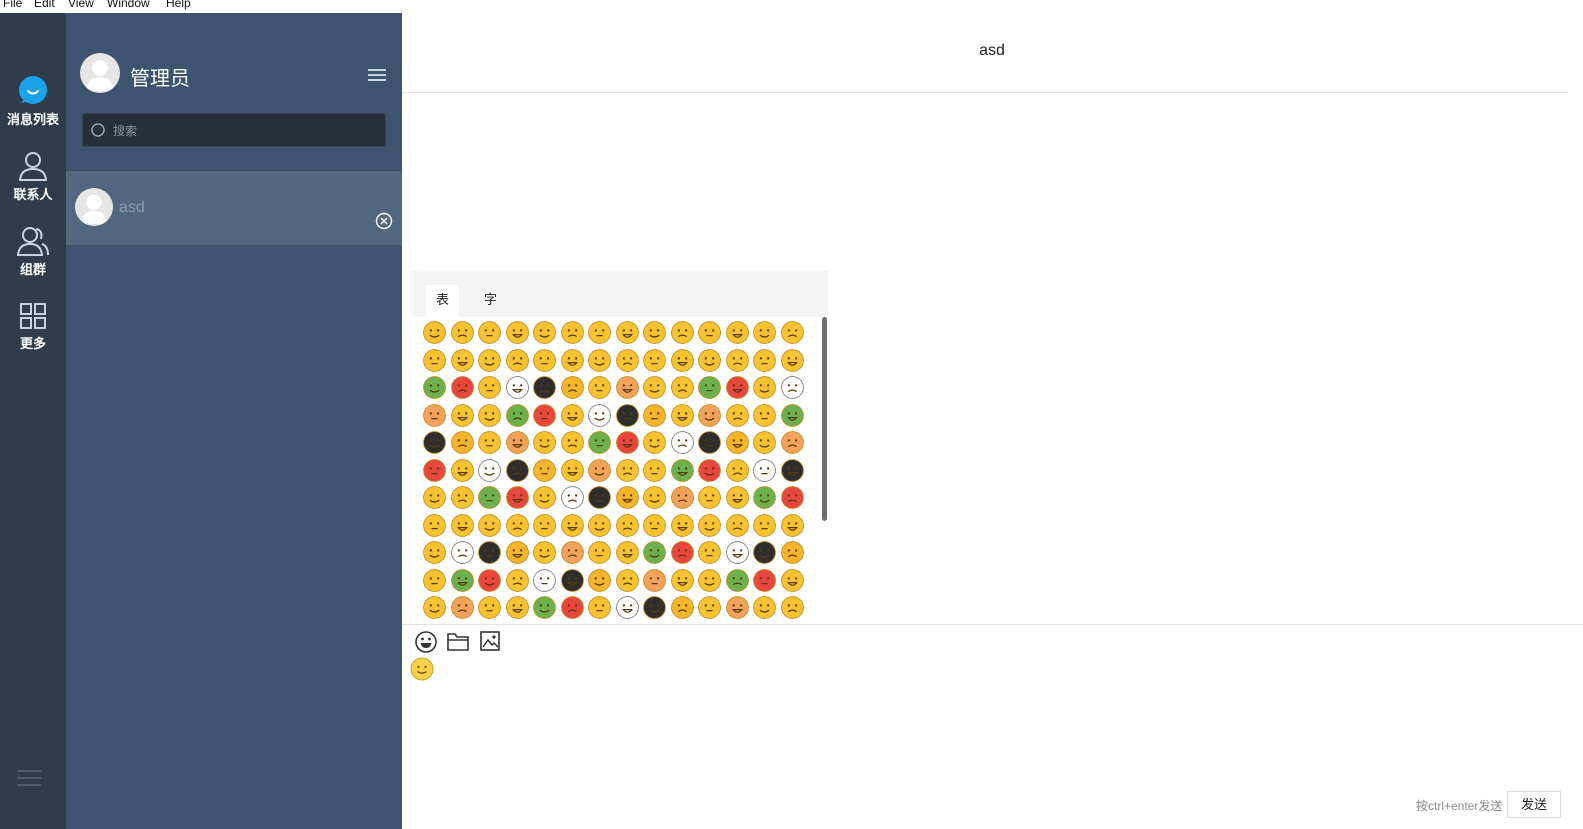 Image resolution: width=1583 pixels, height=829 pixels. I want to click on nav-item-contacts: 联系人, so click(33, 176).